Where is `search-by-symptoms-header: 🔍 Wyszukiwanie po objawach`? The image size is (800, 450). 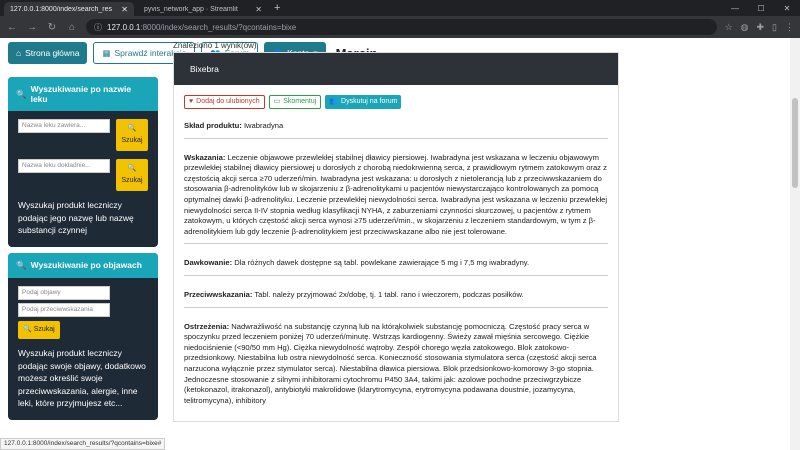
search-by-symptoms-header: 🔍 Wyszukiwanie po objawach is located at coordinates (83, 265).